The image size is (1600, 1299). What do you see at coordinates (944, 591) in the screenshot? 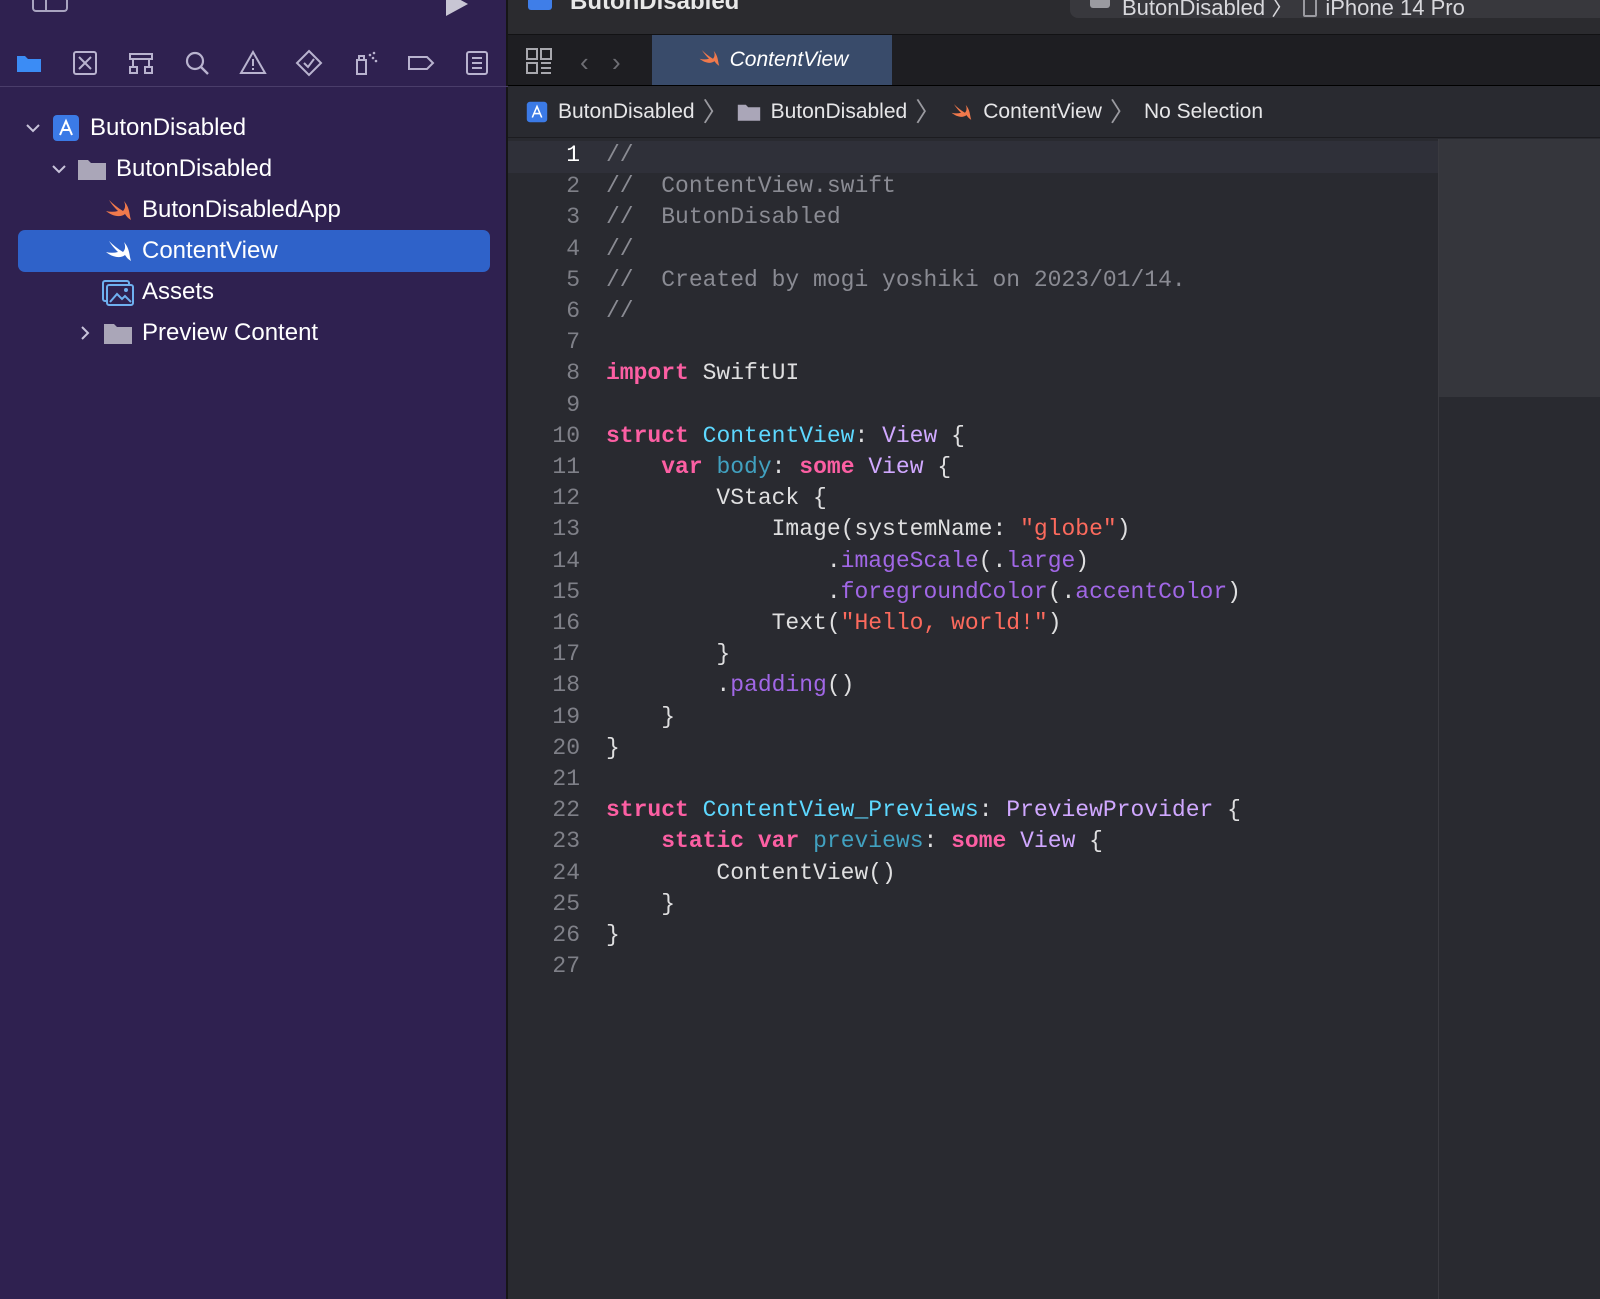
I see `code-token: foregroundColor` at bounding box center [944, 591].